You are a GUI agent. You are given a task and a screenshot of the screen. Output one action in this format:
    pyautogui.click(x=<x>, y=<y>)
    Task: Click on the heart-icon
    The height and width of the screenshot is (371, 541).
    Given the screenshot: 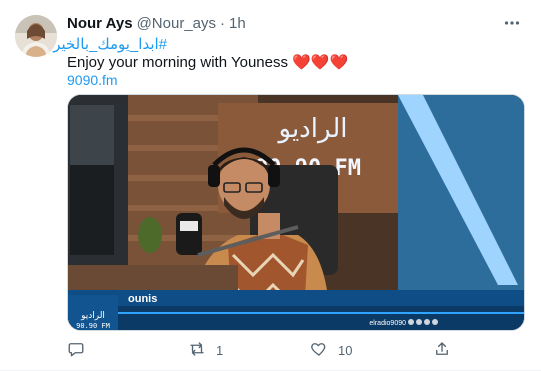 What is the action you would take?
    pyautogui.click(x=319, y=350)
    